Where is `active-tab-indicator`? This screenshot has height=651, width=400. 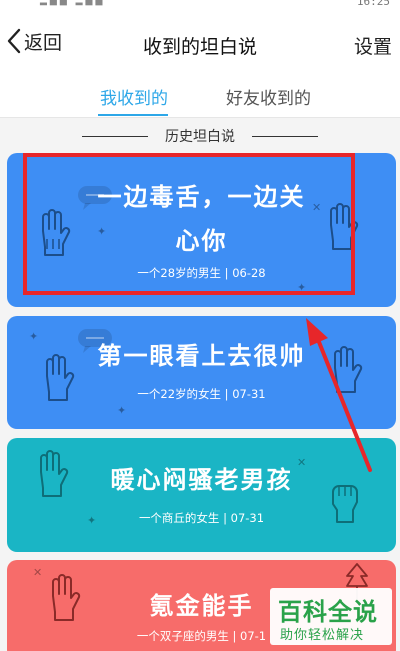 active-tab-indicator is located at coordinates (133, 115).